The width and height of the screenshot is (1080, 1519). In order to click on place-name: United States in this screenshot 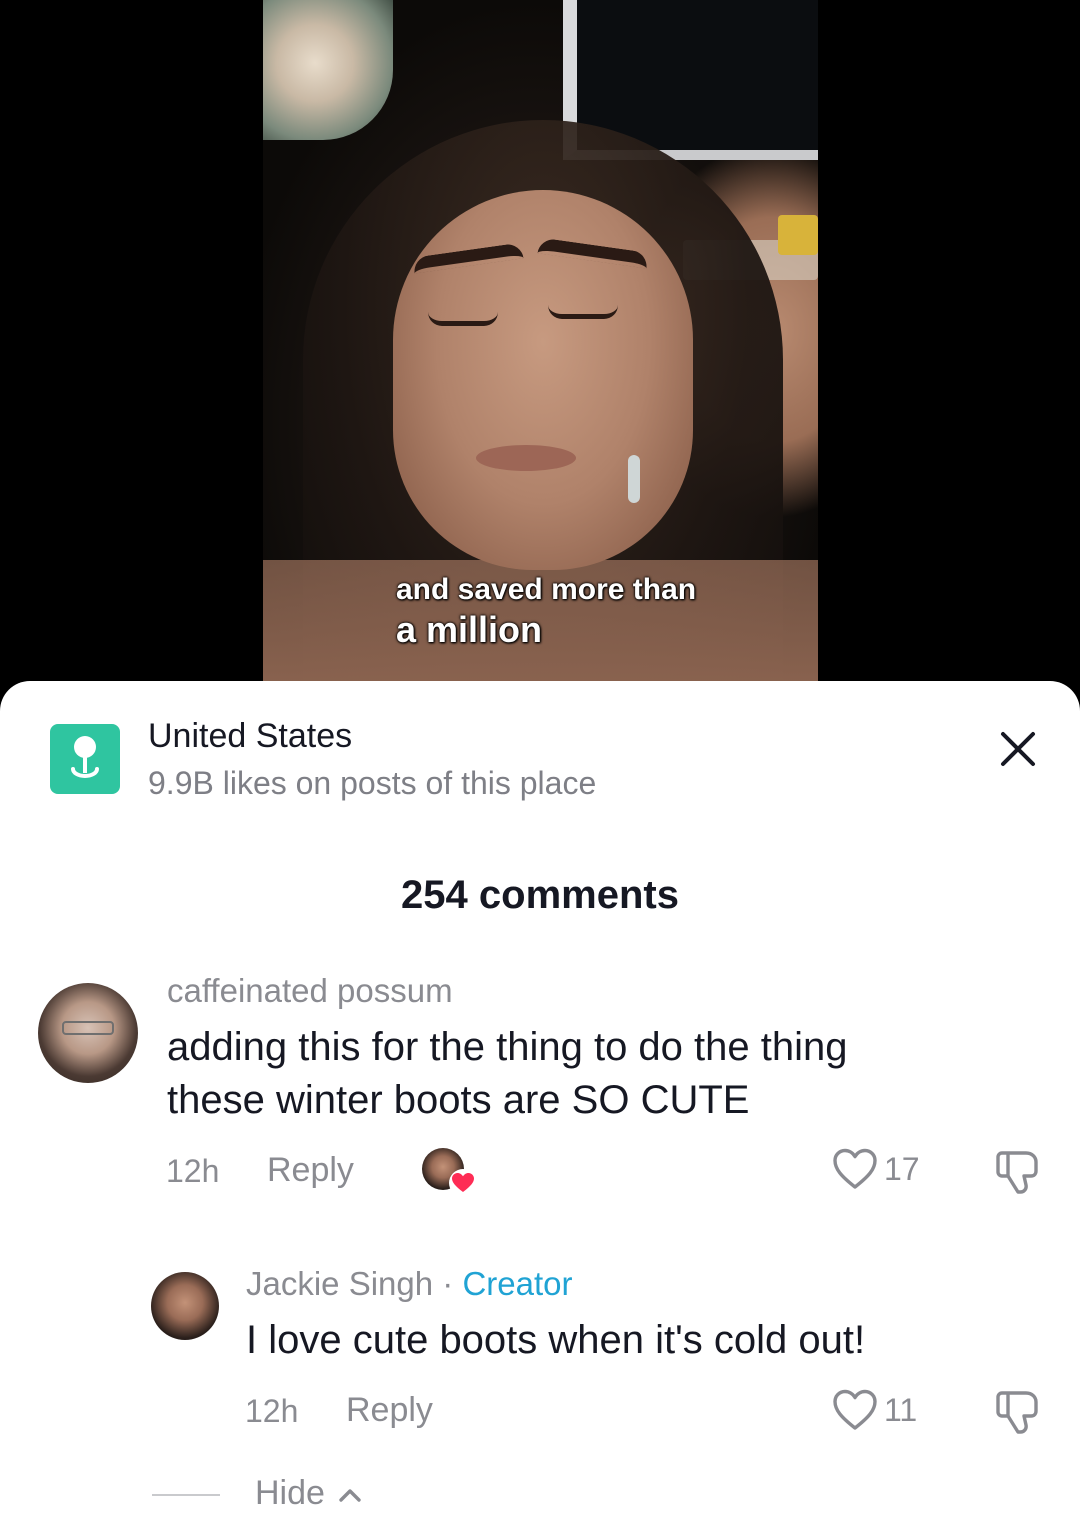, I will do `click(250, 736)`.